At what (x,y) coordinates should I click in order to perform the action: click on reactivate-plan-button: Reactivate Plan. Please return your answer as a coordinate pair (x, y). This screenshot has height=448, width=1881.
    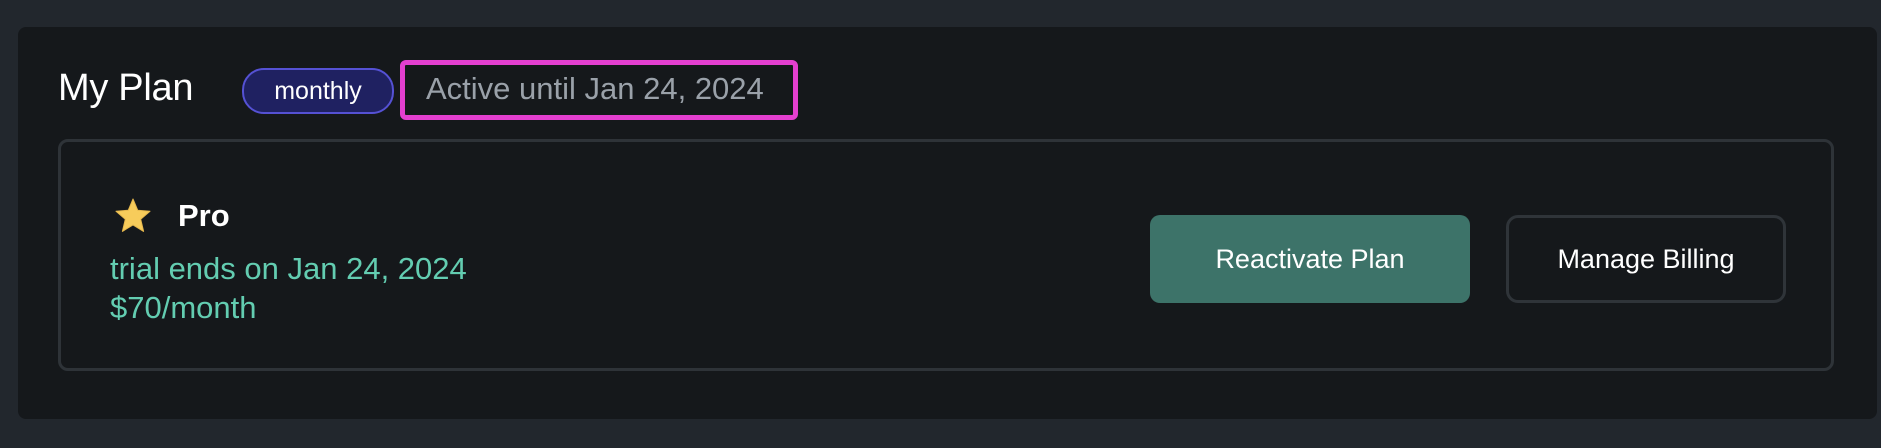
    Looking at the image, I should click on (1310, 259).